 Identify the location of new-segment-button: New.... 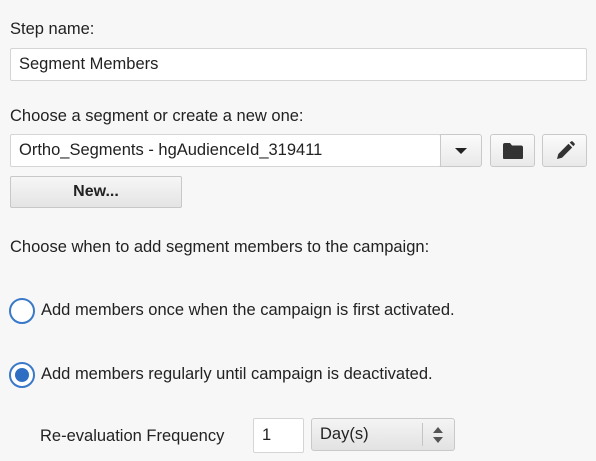
(96, 192).